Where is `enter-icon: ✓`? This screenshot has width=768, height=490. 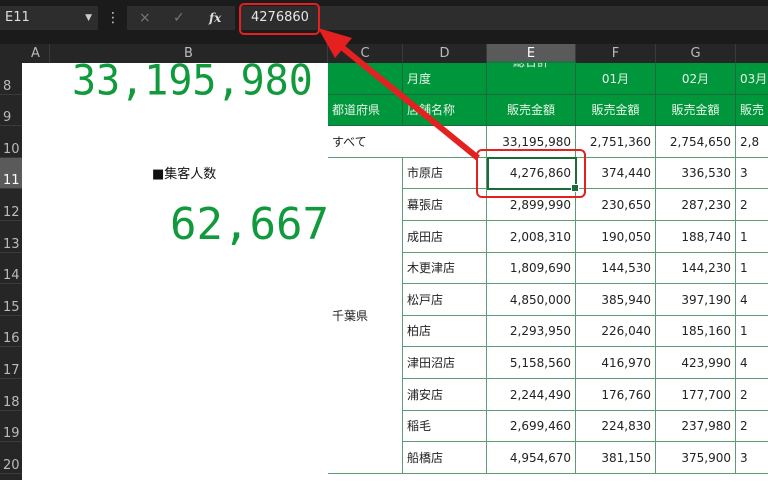 enter-icon: ✓ is located at coordinates (179, 18).